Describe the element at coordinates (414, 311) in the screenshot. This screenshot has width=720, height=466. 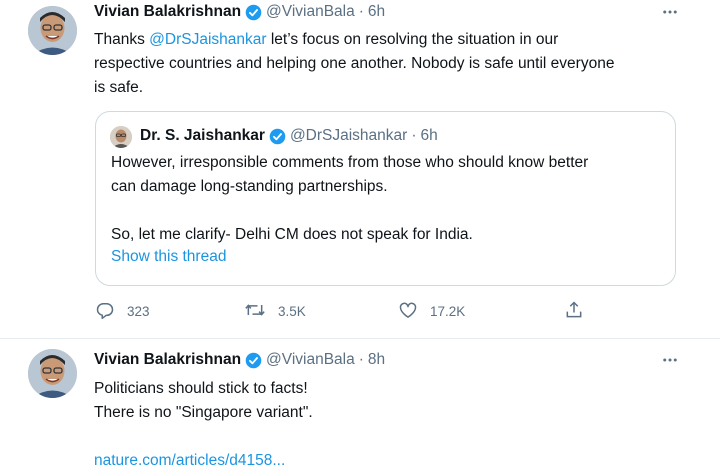
I see `like-icon` at that location.